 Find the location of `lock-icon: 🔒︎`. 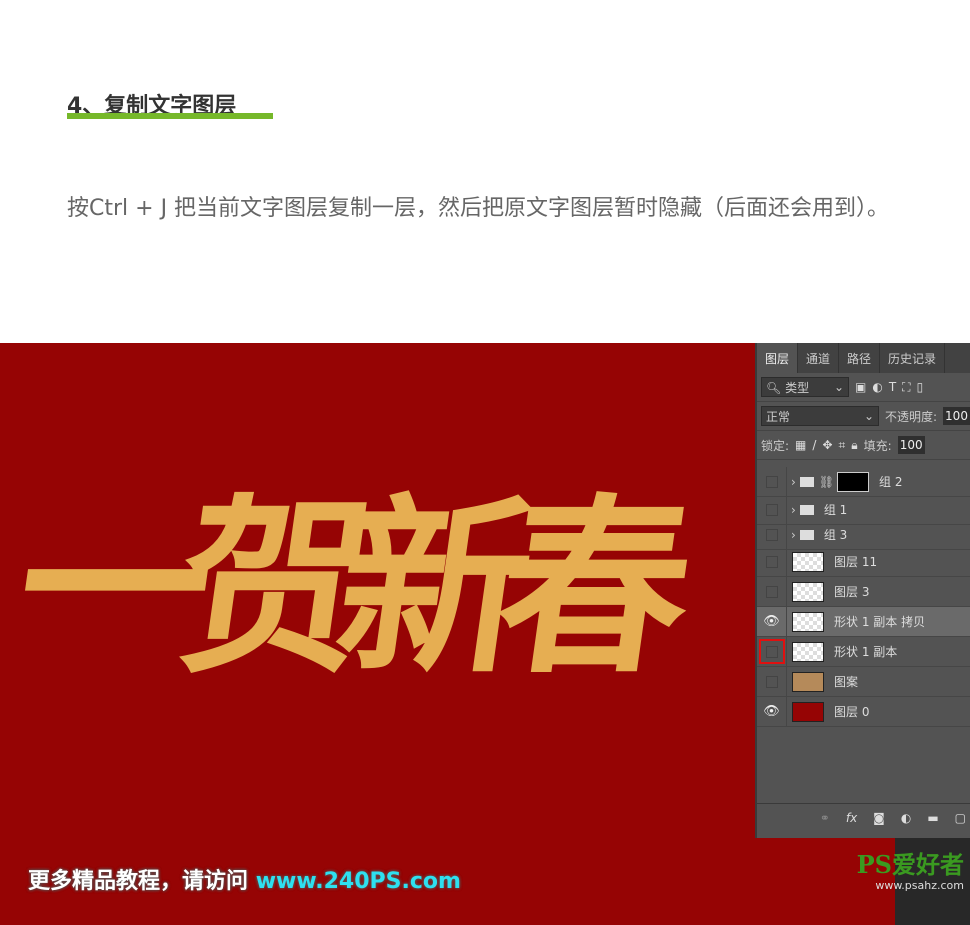

lock-icon: 🔒︎ is located at coordinates (854, 445).